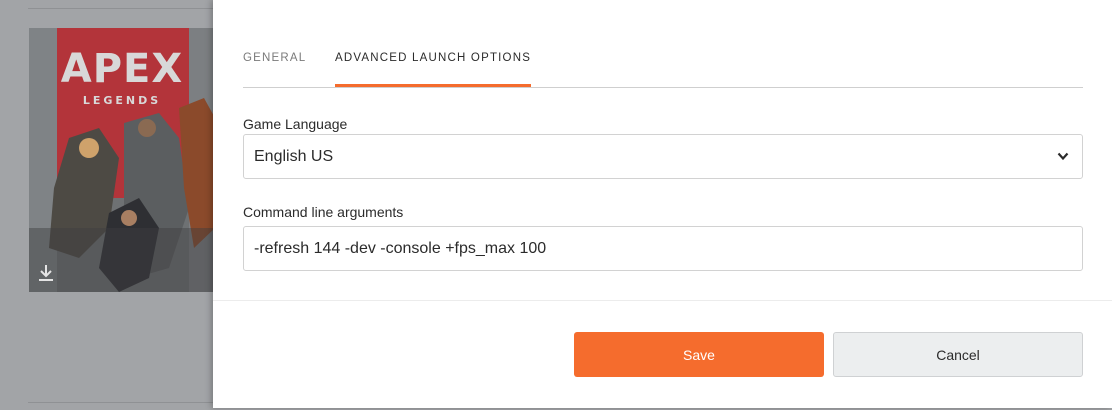 The width and height of the screenshot is (1112, 410). I want to click on command-line-label: Command line arguments, so click(323, 212).